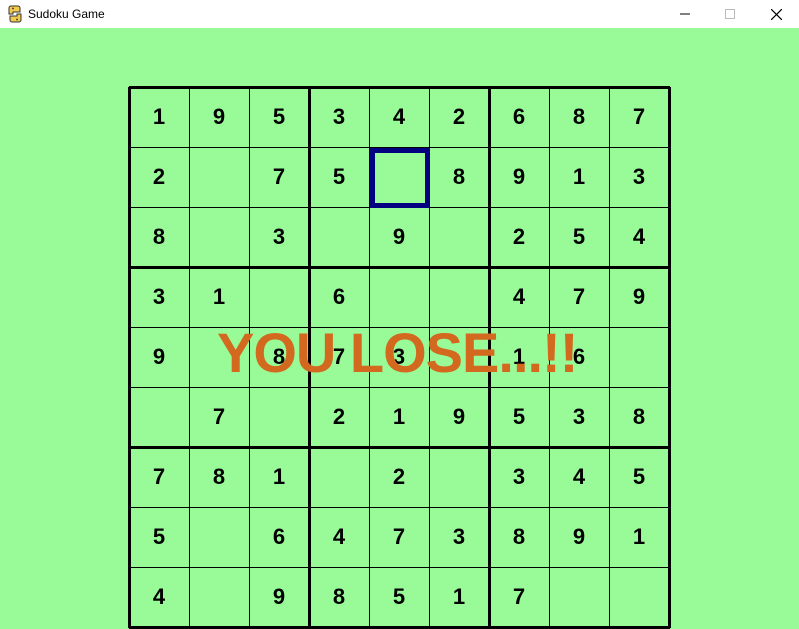 This screenshot has width=799, height=629. What do you see at coordinates (159, 417) in the screenshot?
I see `cell-r6-c1` at bounding box center [159, 417].